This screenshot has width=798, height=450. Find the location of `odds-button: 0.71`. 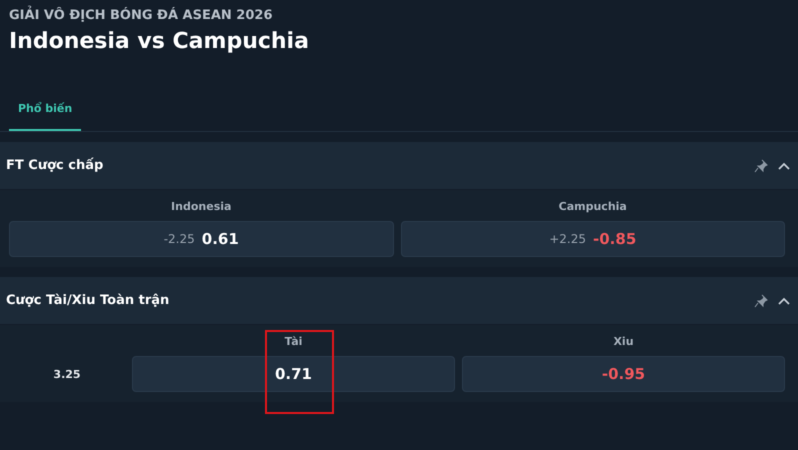

odds-button: 0.71 is located at coordinates (293, 374).